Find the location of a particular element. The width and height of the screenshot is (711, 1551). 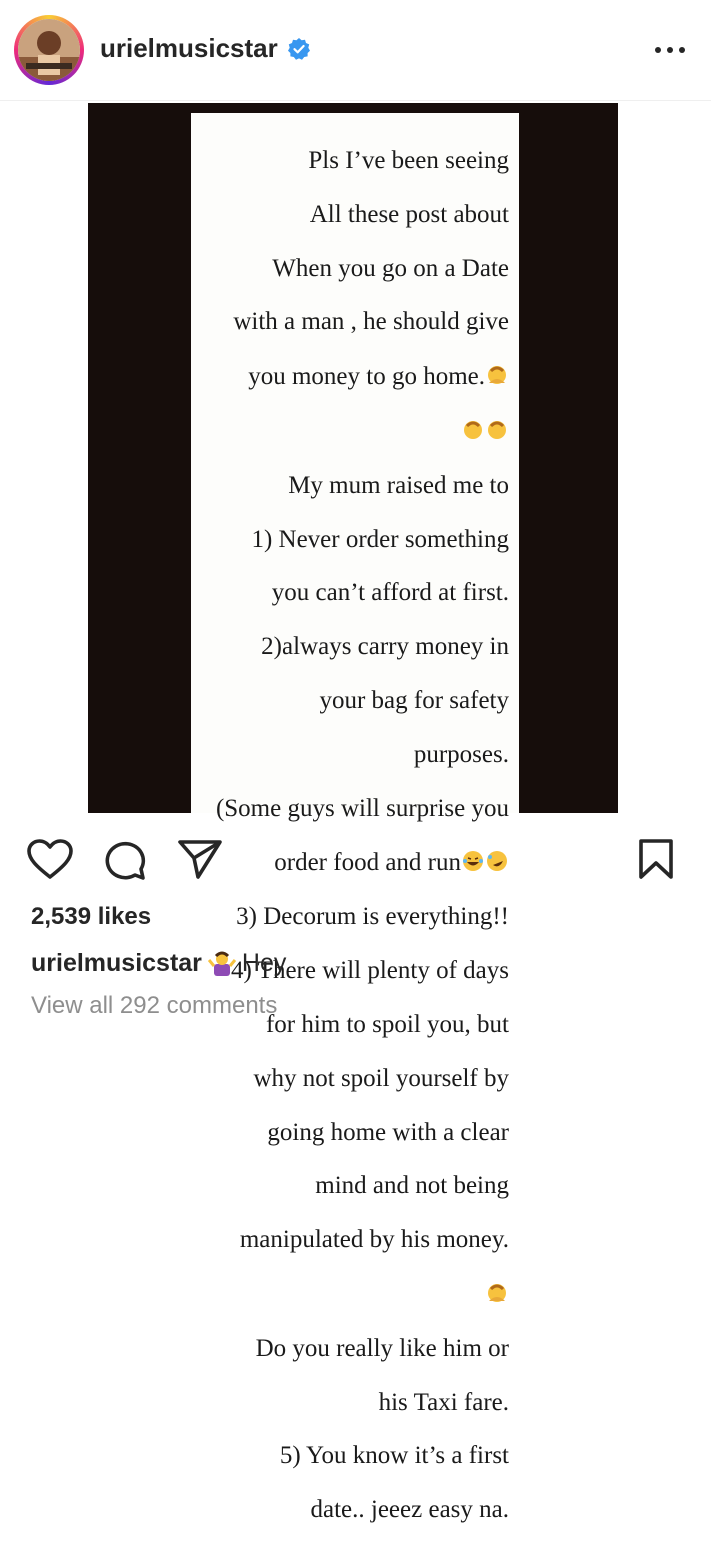

note-line: Do you really like him or is located at coordinates (382, 1348).